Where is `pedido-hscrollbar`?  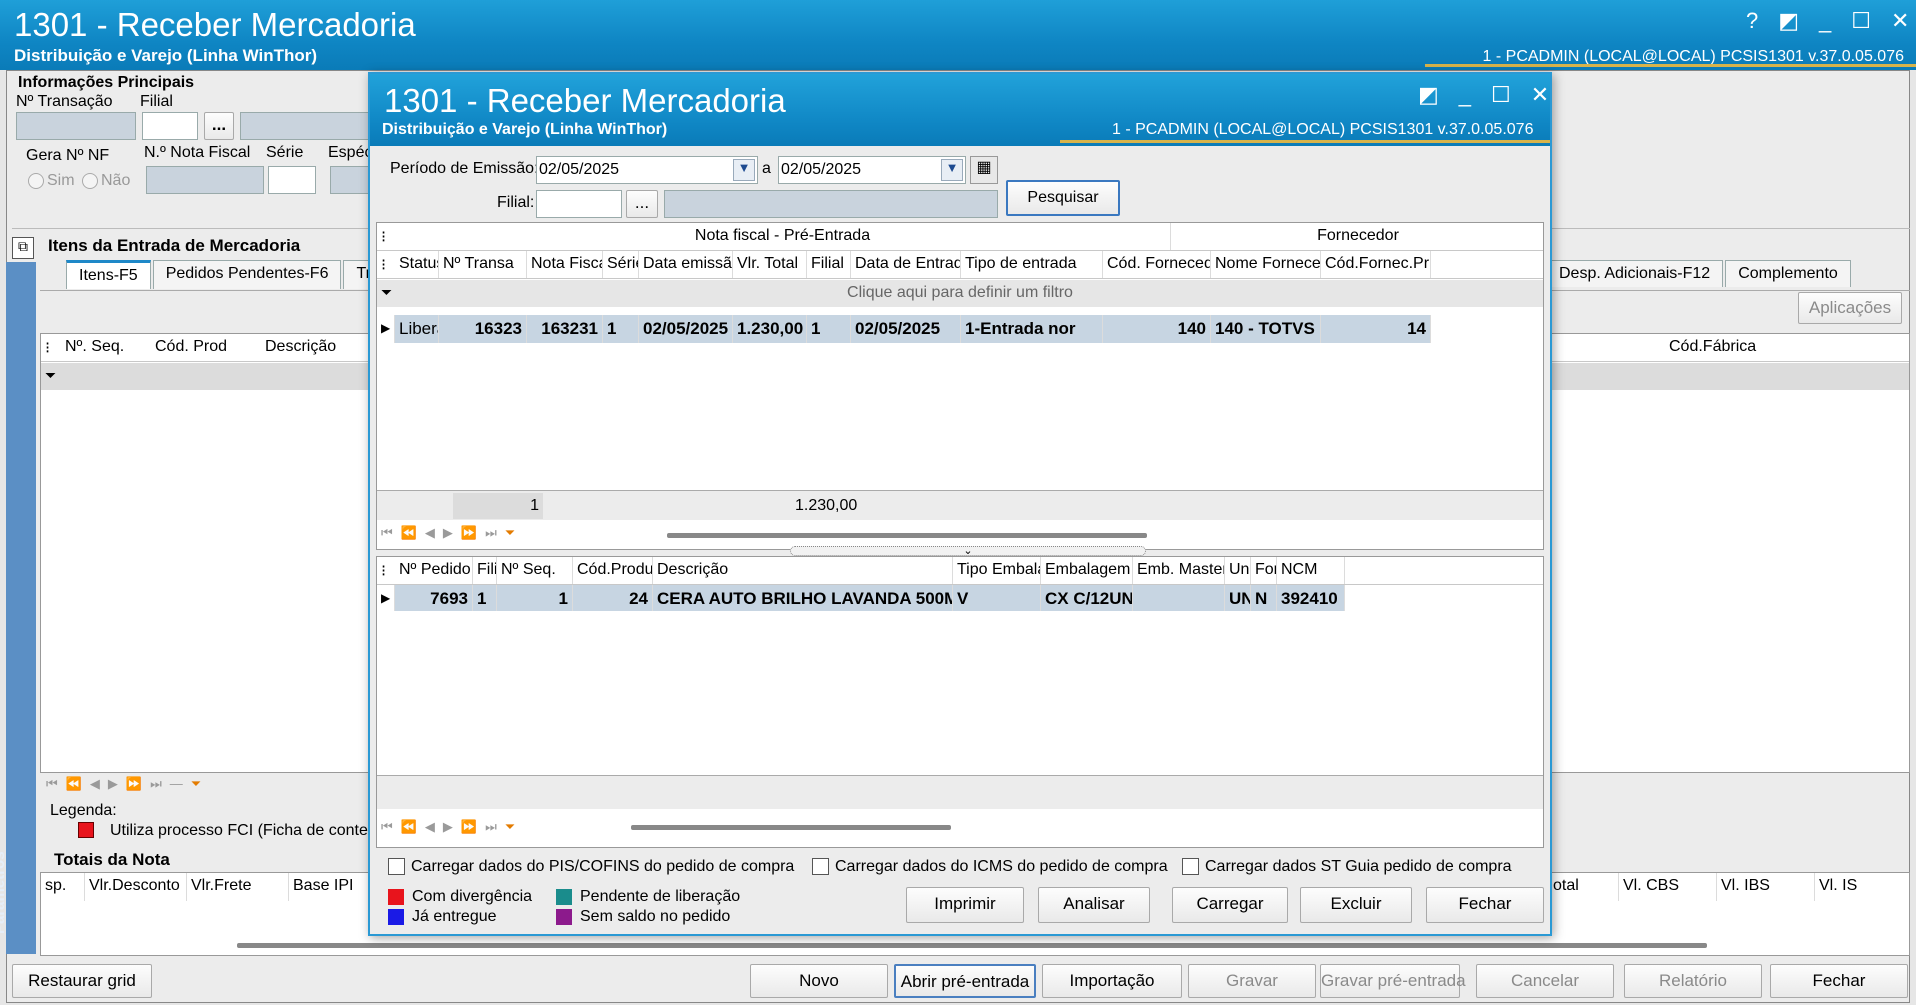 pedido-hscrollbar is located at coordinates (791, 827).